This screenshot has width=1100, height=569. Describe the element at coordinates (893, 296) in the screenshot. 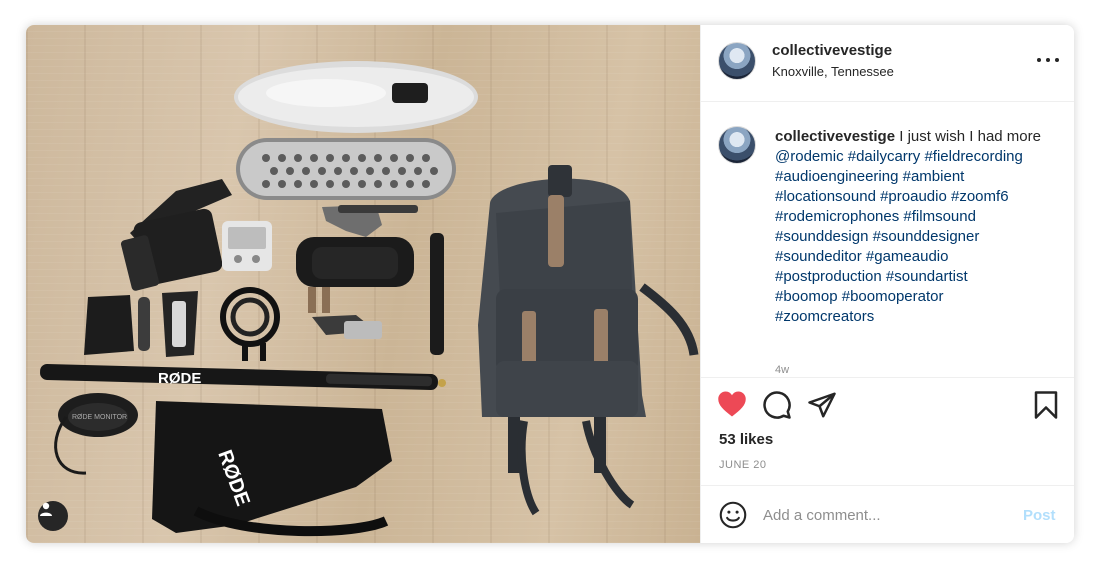

I see `caption-tag: #boomoperator` at that location.